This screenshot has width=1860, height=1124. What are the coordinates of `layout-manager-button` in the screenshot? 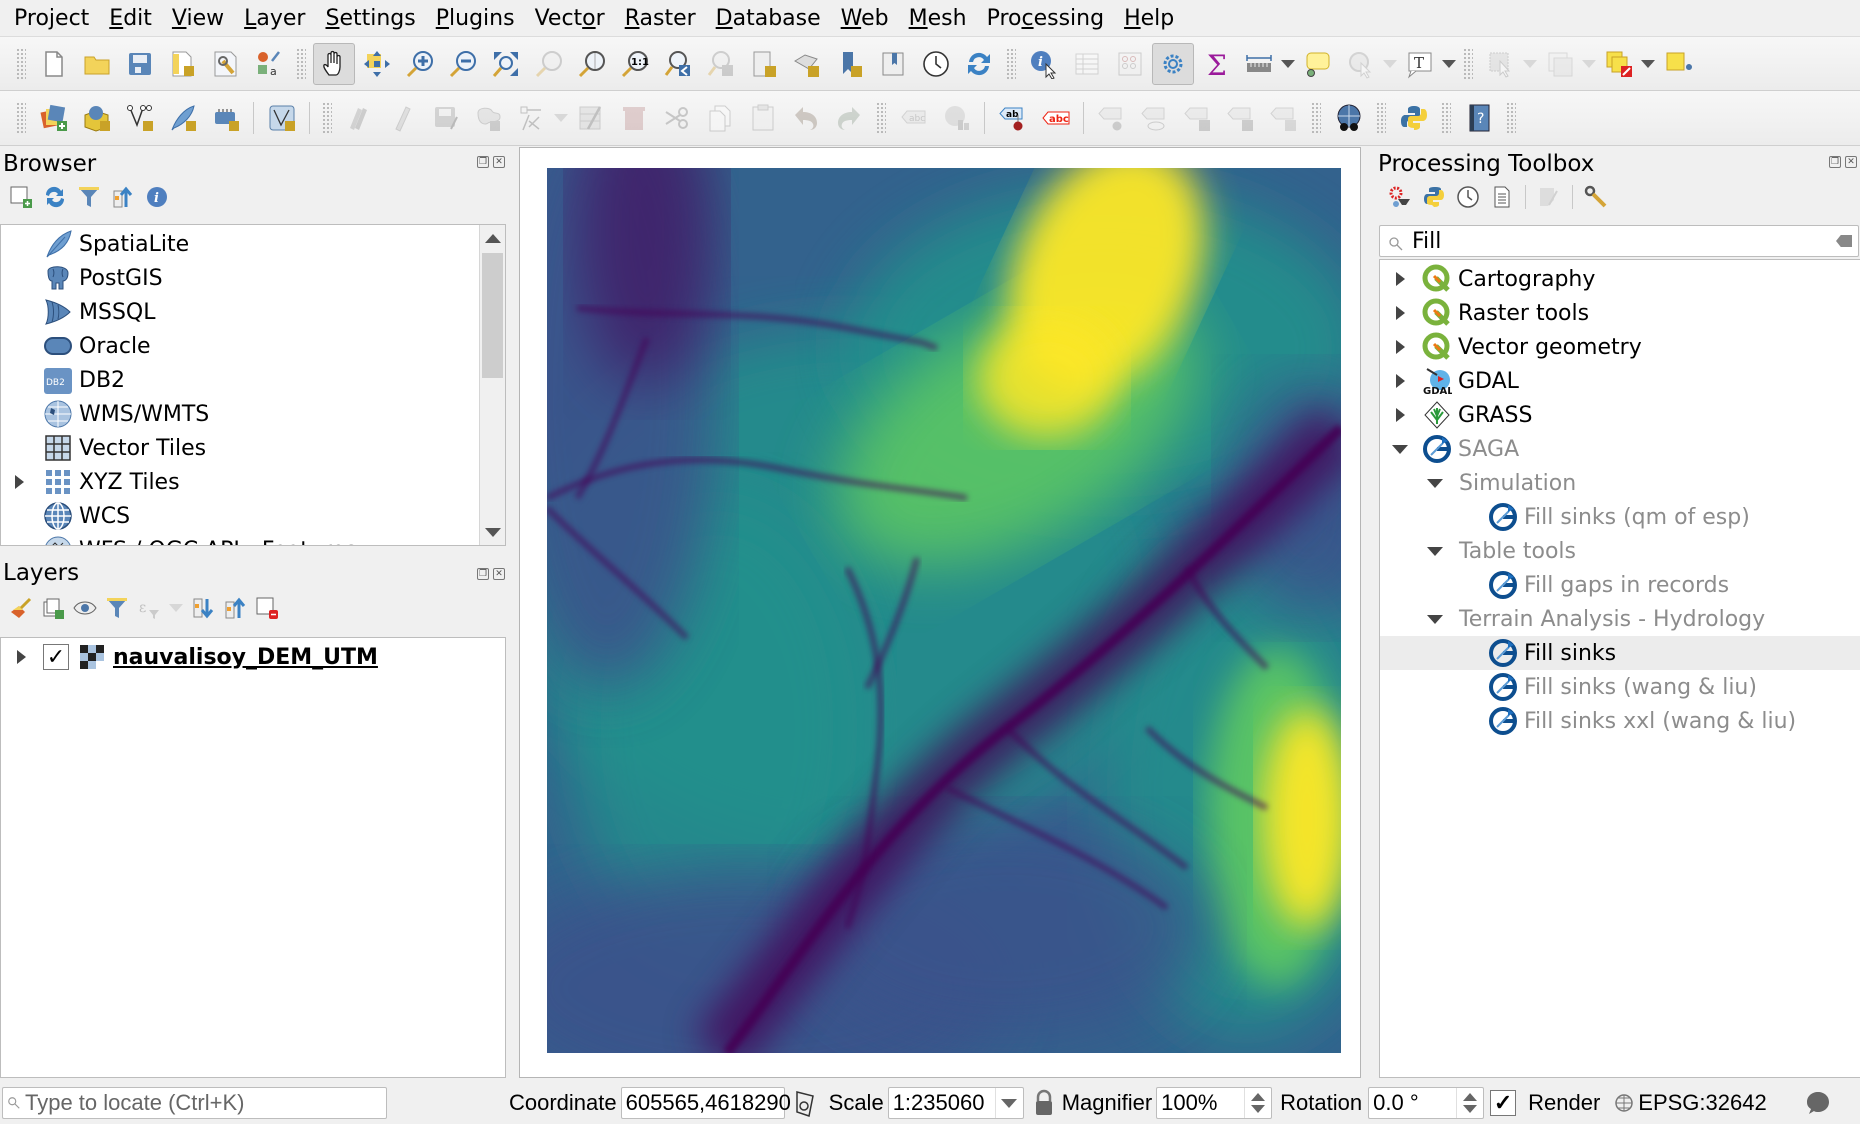 It's located at (226, 64).